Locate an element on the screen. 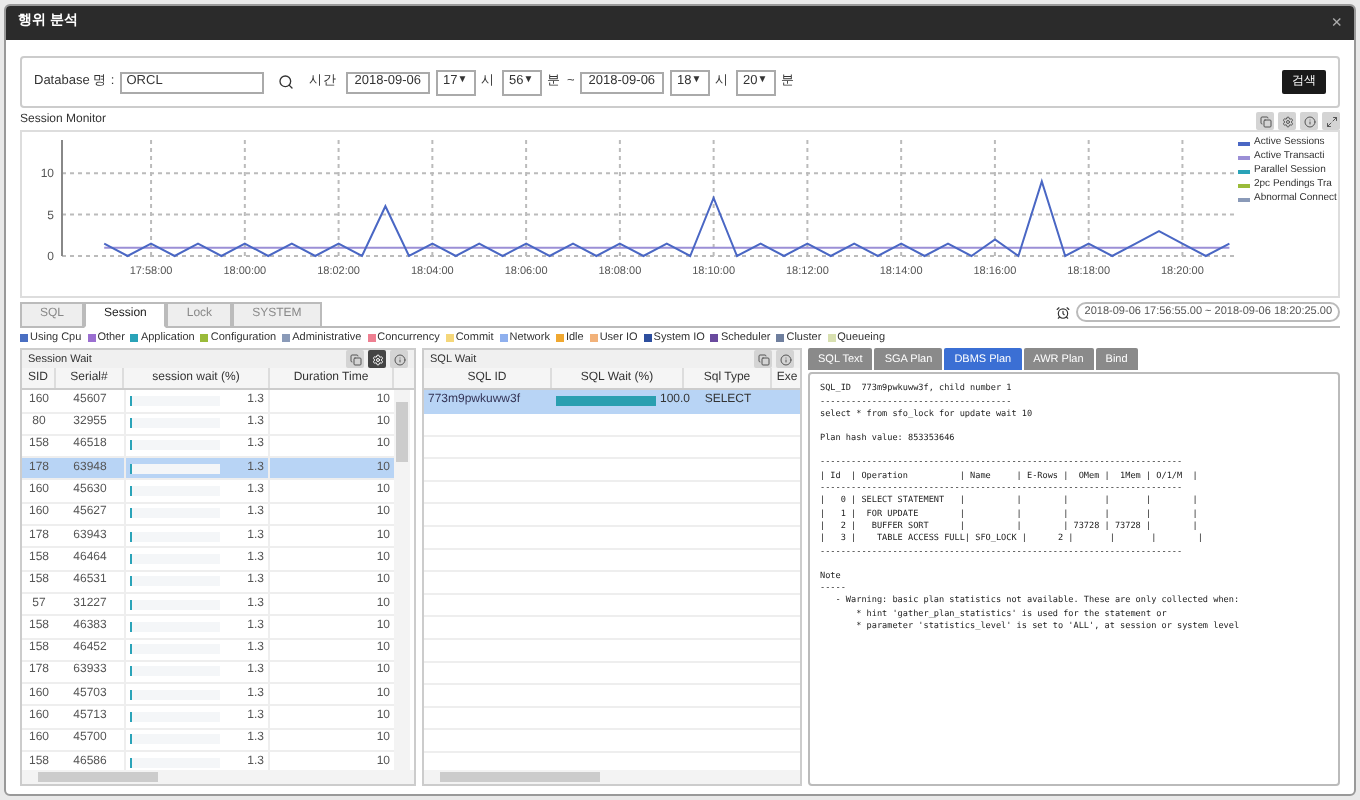 This screenshot has width=1360, height=800. clock-icon is located at coordinates (1063, 312).